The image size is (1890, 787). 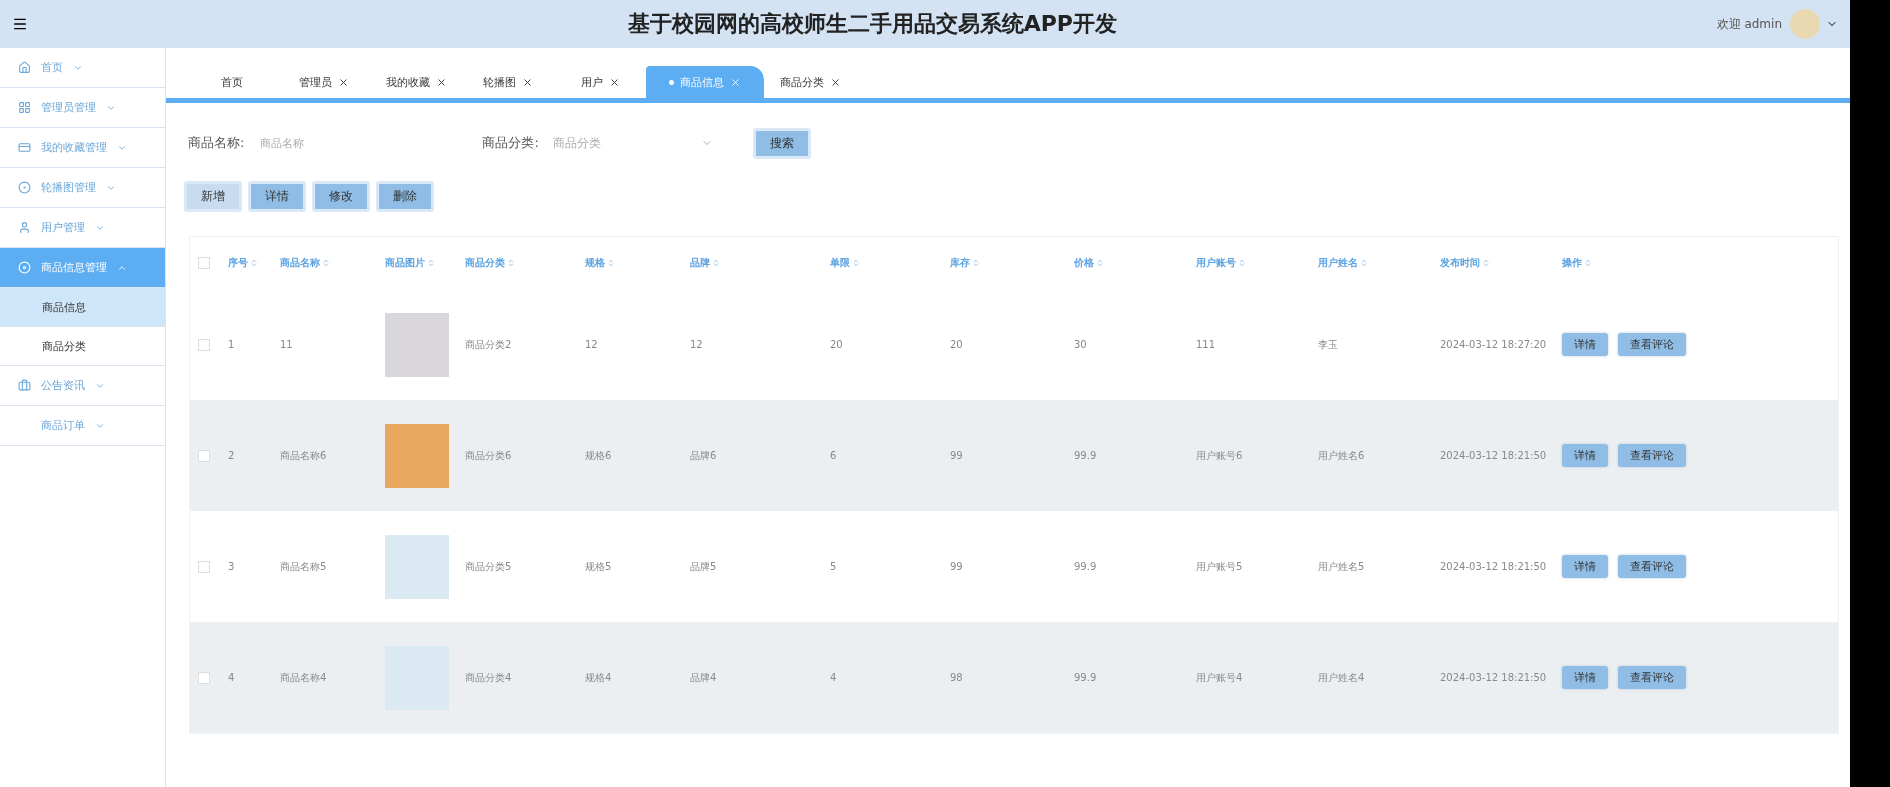 What do you see at coordinates (405, 263) in the screenshot?
I see `column-header: 商品图片` at bounding box center [405, 263].